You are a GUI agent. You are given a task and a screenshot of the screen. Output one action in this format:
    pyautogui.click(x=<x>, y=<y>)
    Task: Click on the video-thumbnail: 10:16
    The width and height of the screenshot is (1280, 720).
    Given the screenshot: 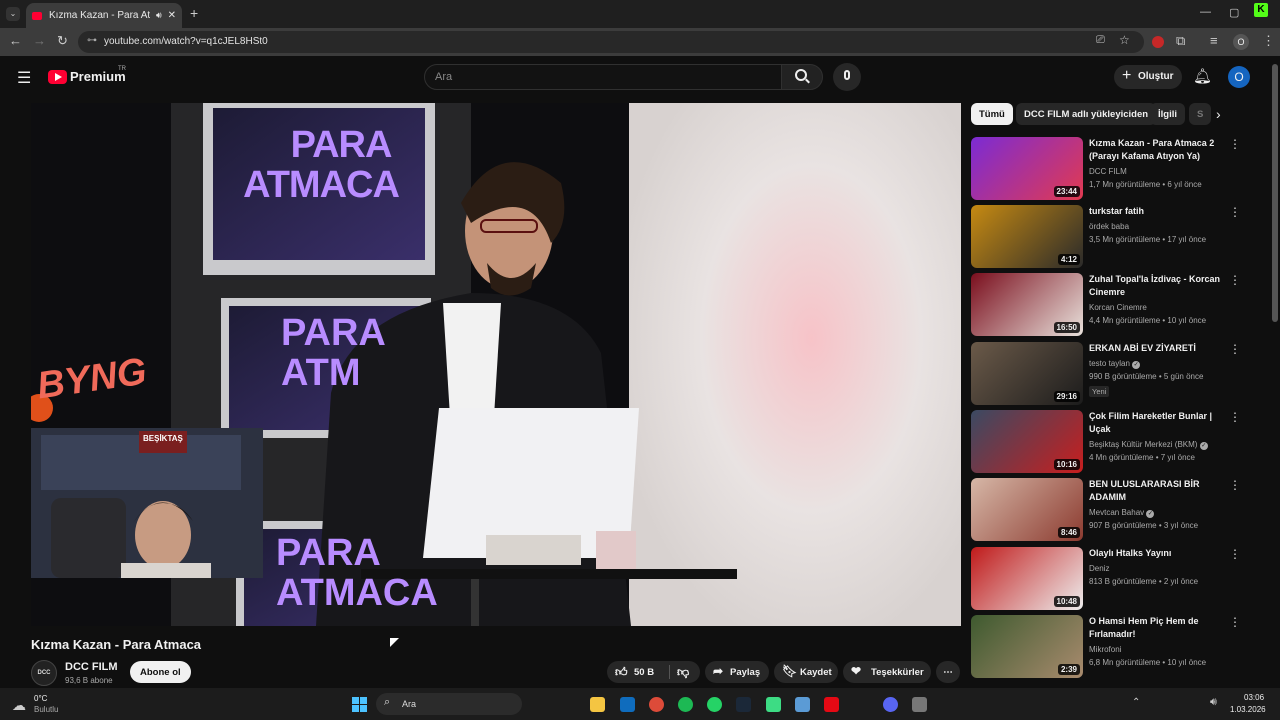 What is the action you would take?
    pyautogui.click(x=1027, y=441)
    